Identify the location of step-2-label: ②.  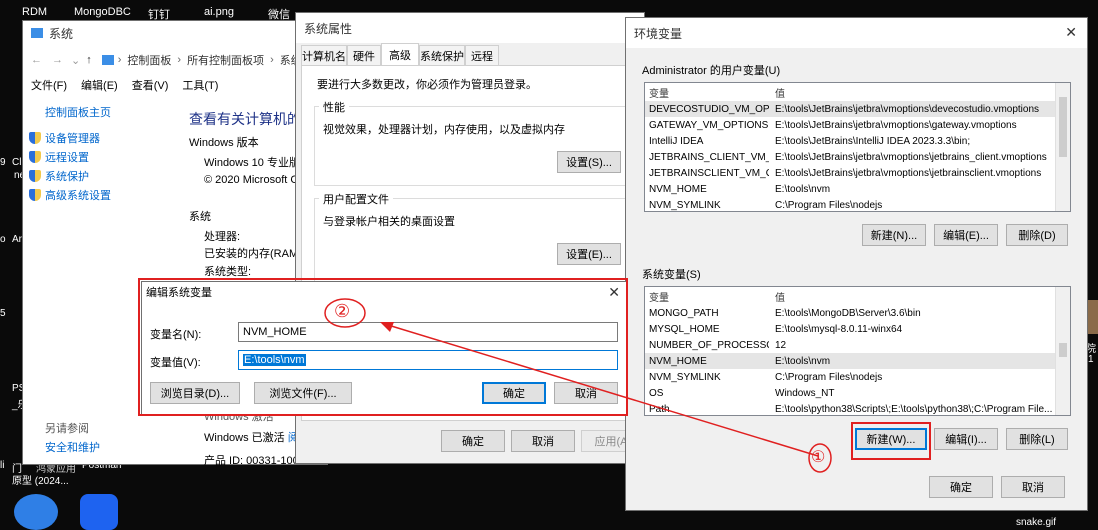
(342, 311).